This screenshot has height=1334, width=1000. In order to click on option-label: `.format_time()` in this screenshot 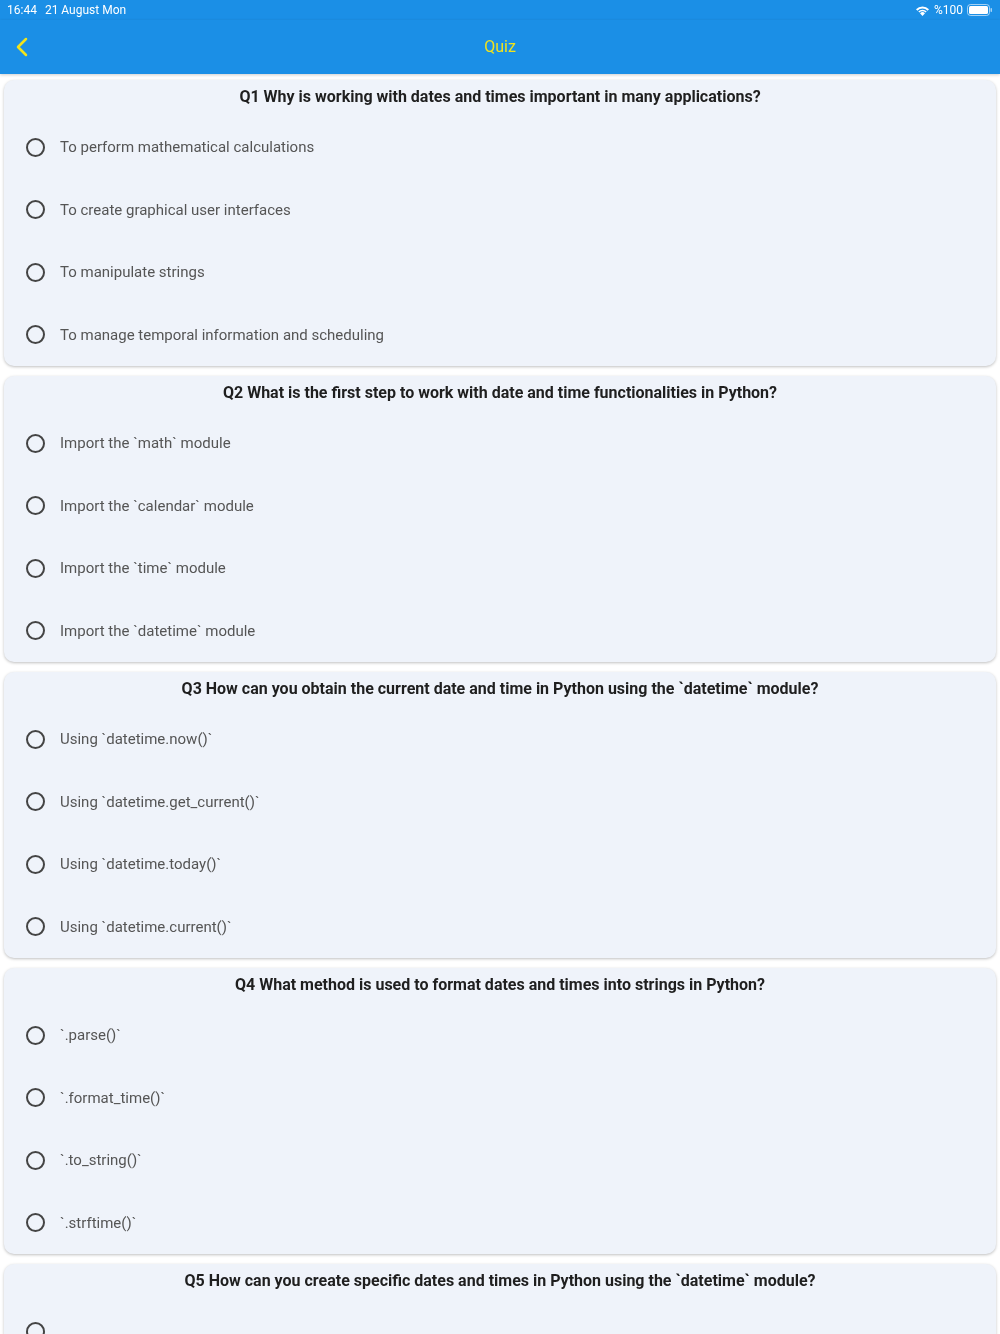, I will do `click(113, 1097)`.